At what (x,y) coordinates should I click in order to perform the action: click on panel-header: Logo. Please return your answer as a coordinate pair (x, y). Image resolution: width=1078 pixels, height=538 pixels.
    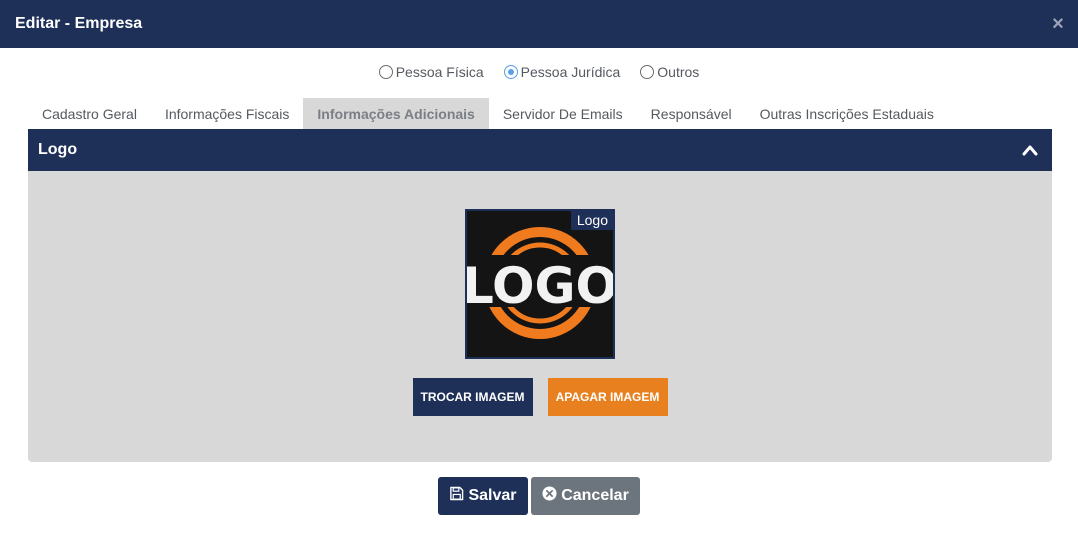
    Looking at the image, I should click on (540, 150).